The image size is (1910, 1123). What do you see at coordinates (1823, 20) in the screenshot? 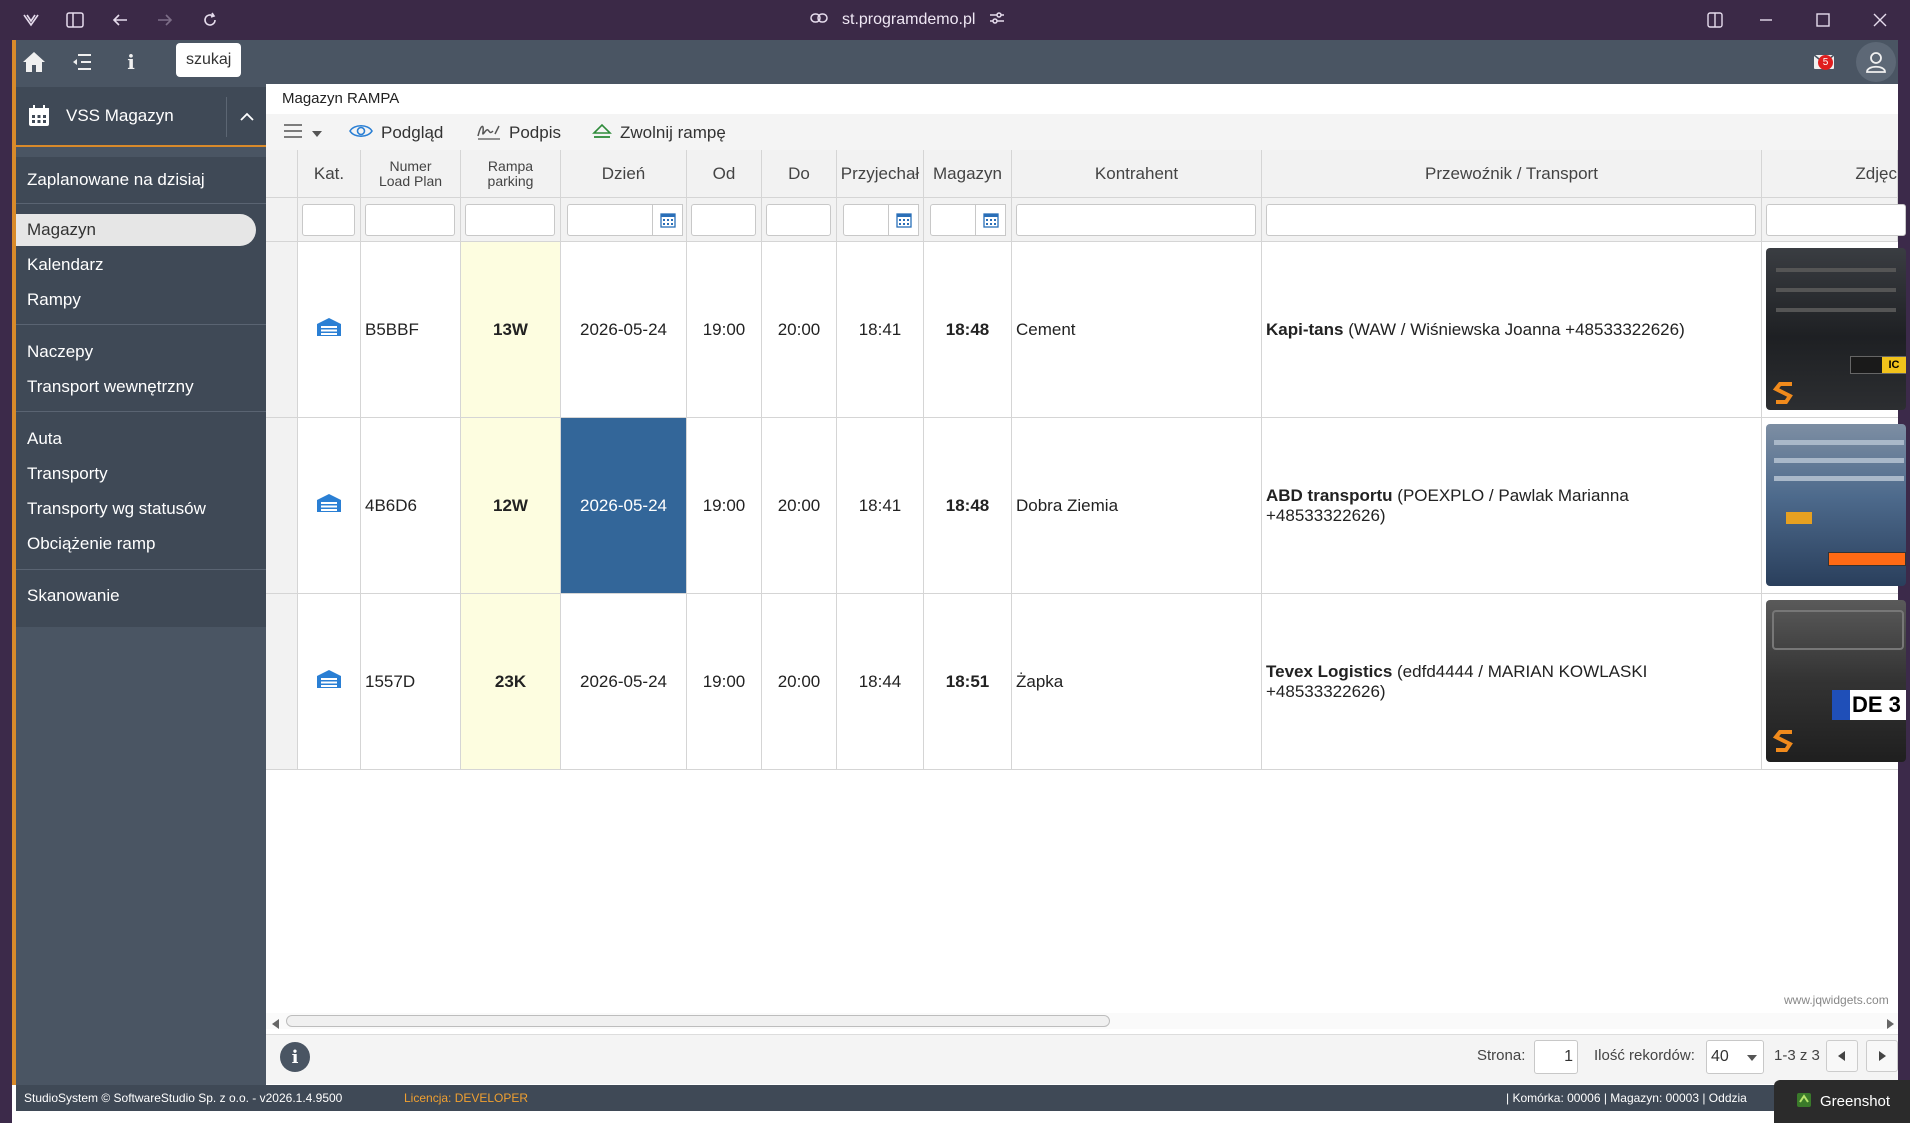
I see `maximize-icon` at bounding box center [1823, 20].